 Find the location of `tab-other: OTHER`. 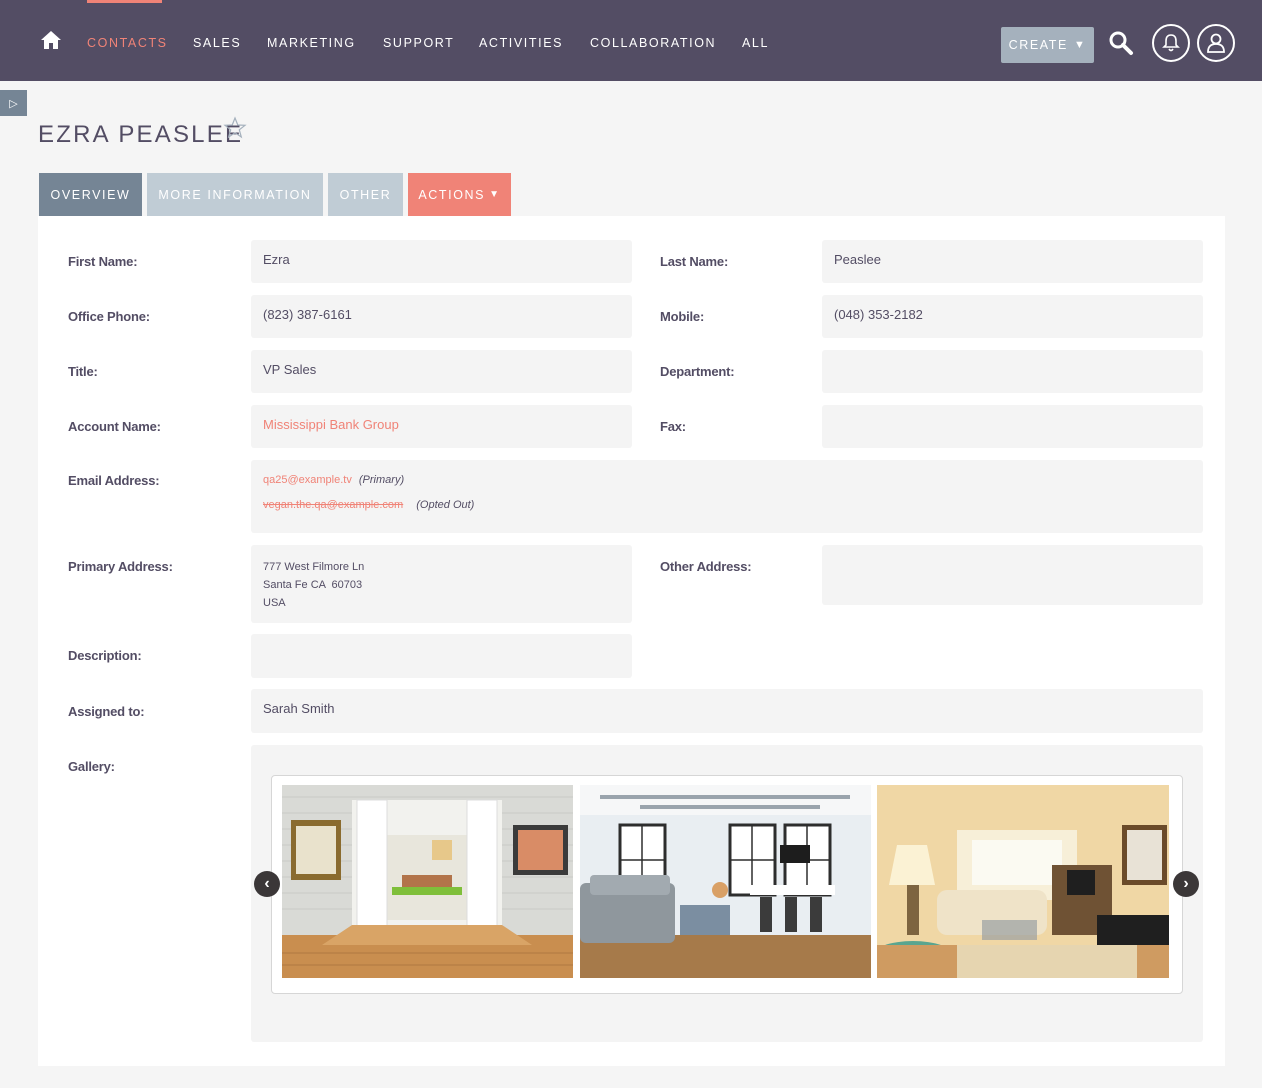

tab-other: OTHER is located at coordinates (365, 194).